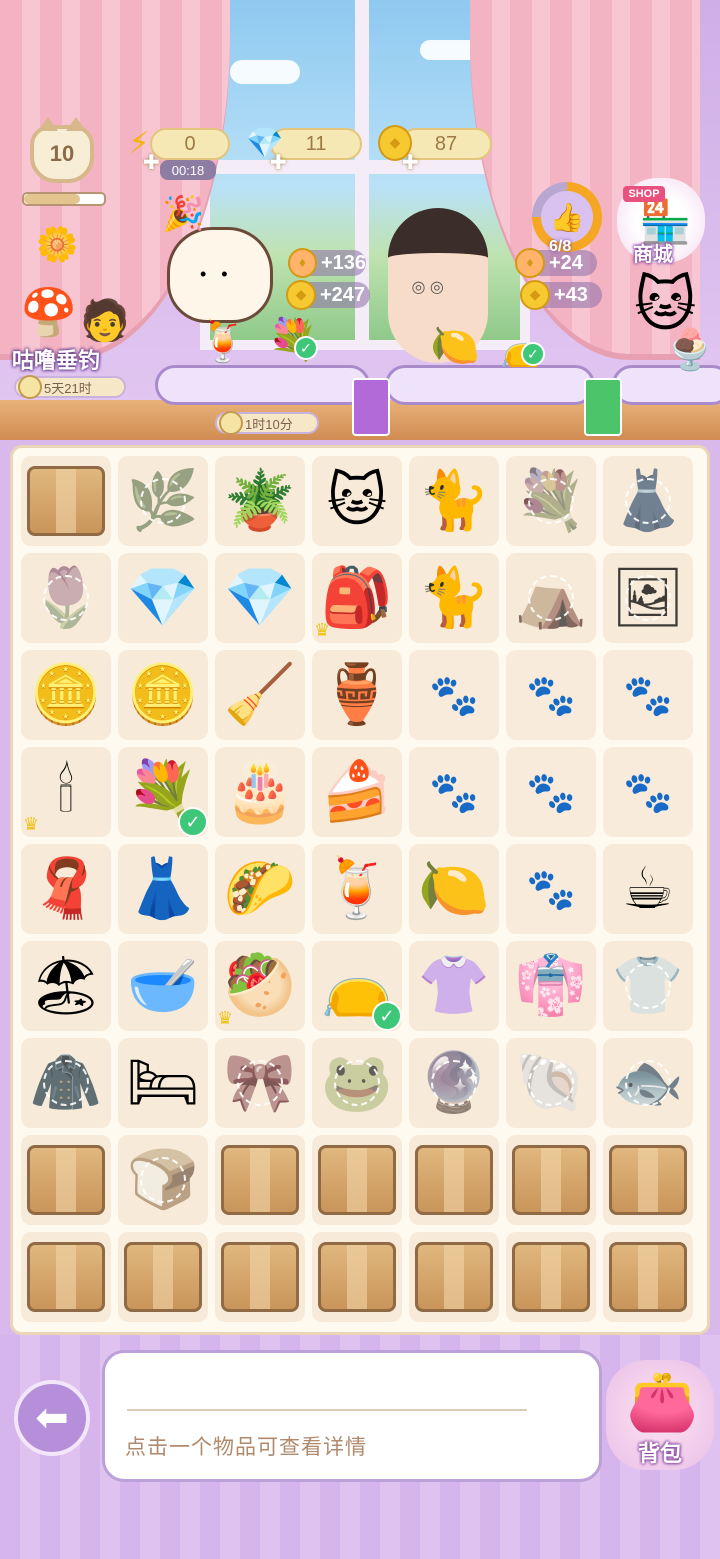 The width and height of the screenshot is (720, 1559). I want to click on board-cell: 🕯 ♛, so click(66, 792).